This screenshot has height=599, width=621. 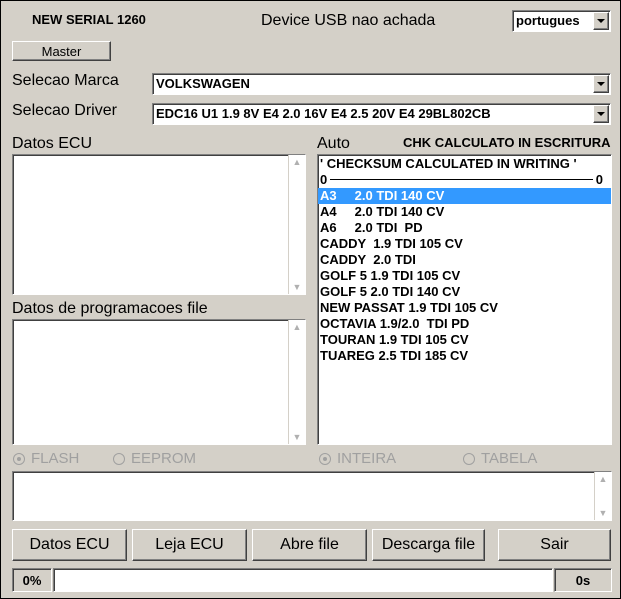 What do you see at coordinates (159, 382) in the screenshot?
I see `datos-prog-textarea: ▲ ▼` at bounding box center [159, 382].